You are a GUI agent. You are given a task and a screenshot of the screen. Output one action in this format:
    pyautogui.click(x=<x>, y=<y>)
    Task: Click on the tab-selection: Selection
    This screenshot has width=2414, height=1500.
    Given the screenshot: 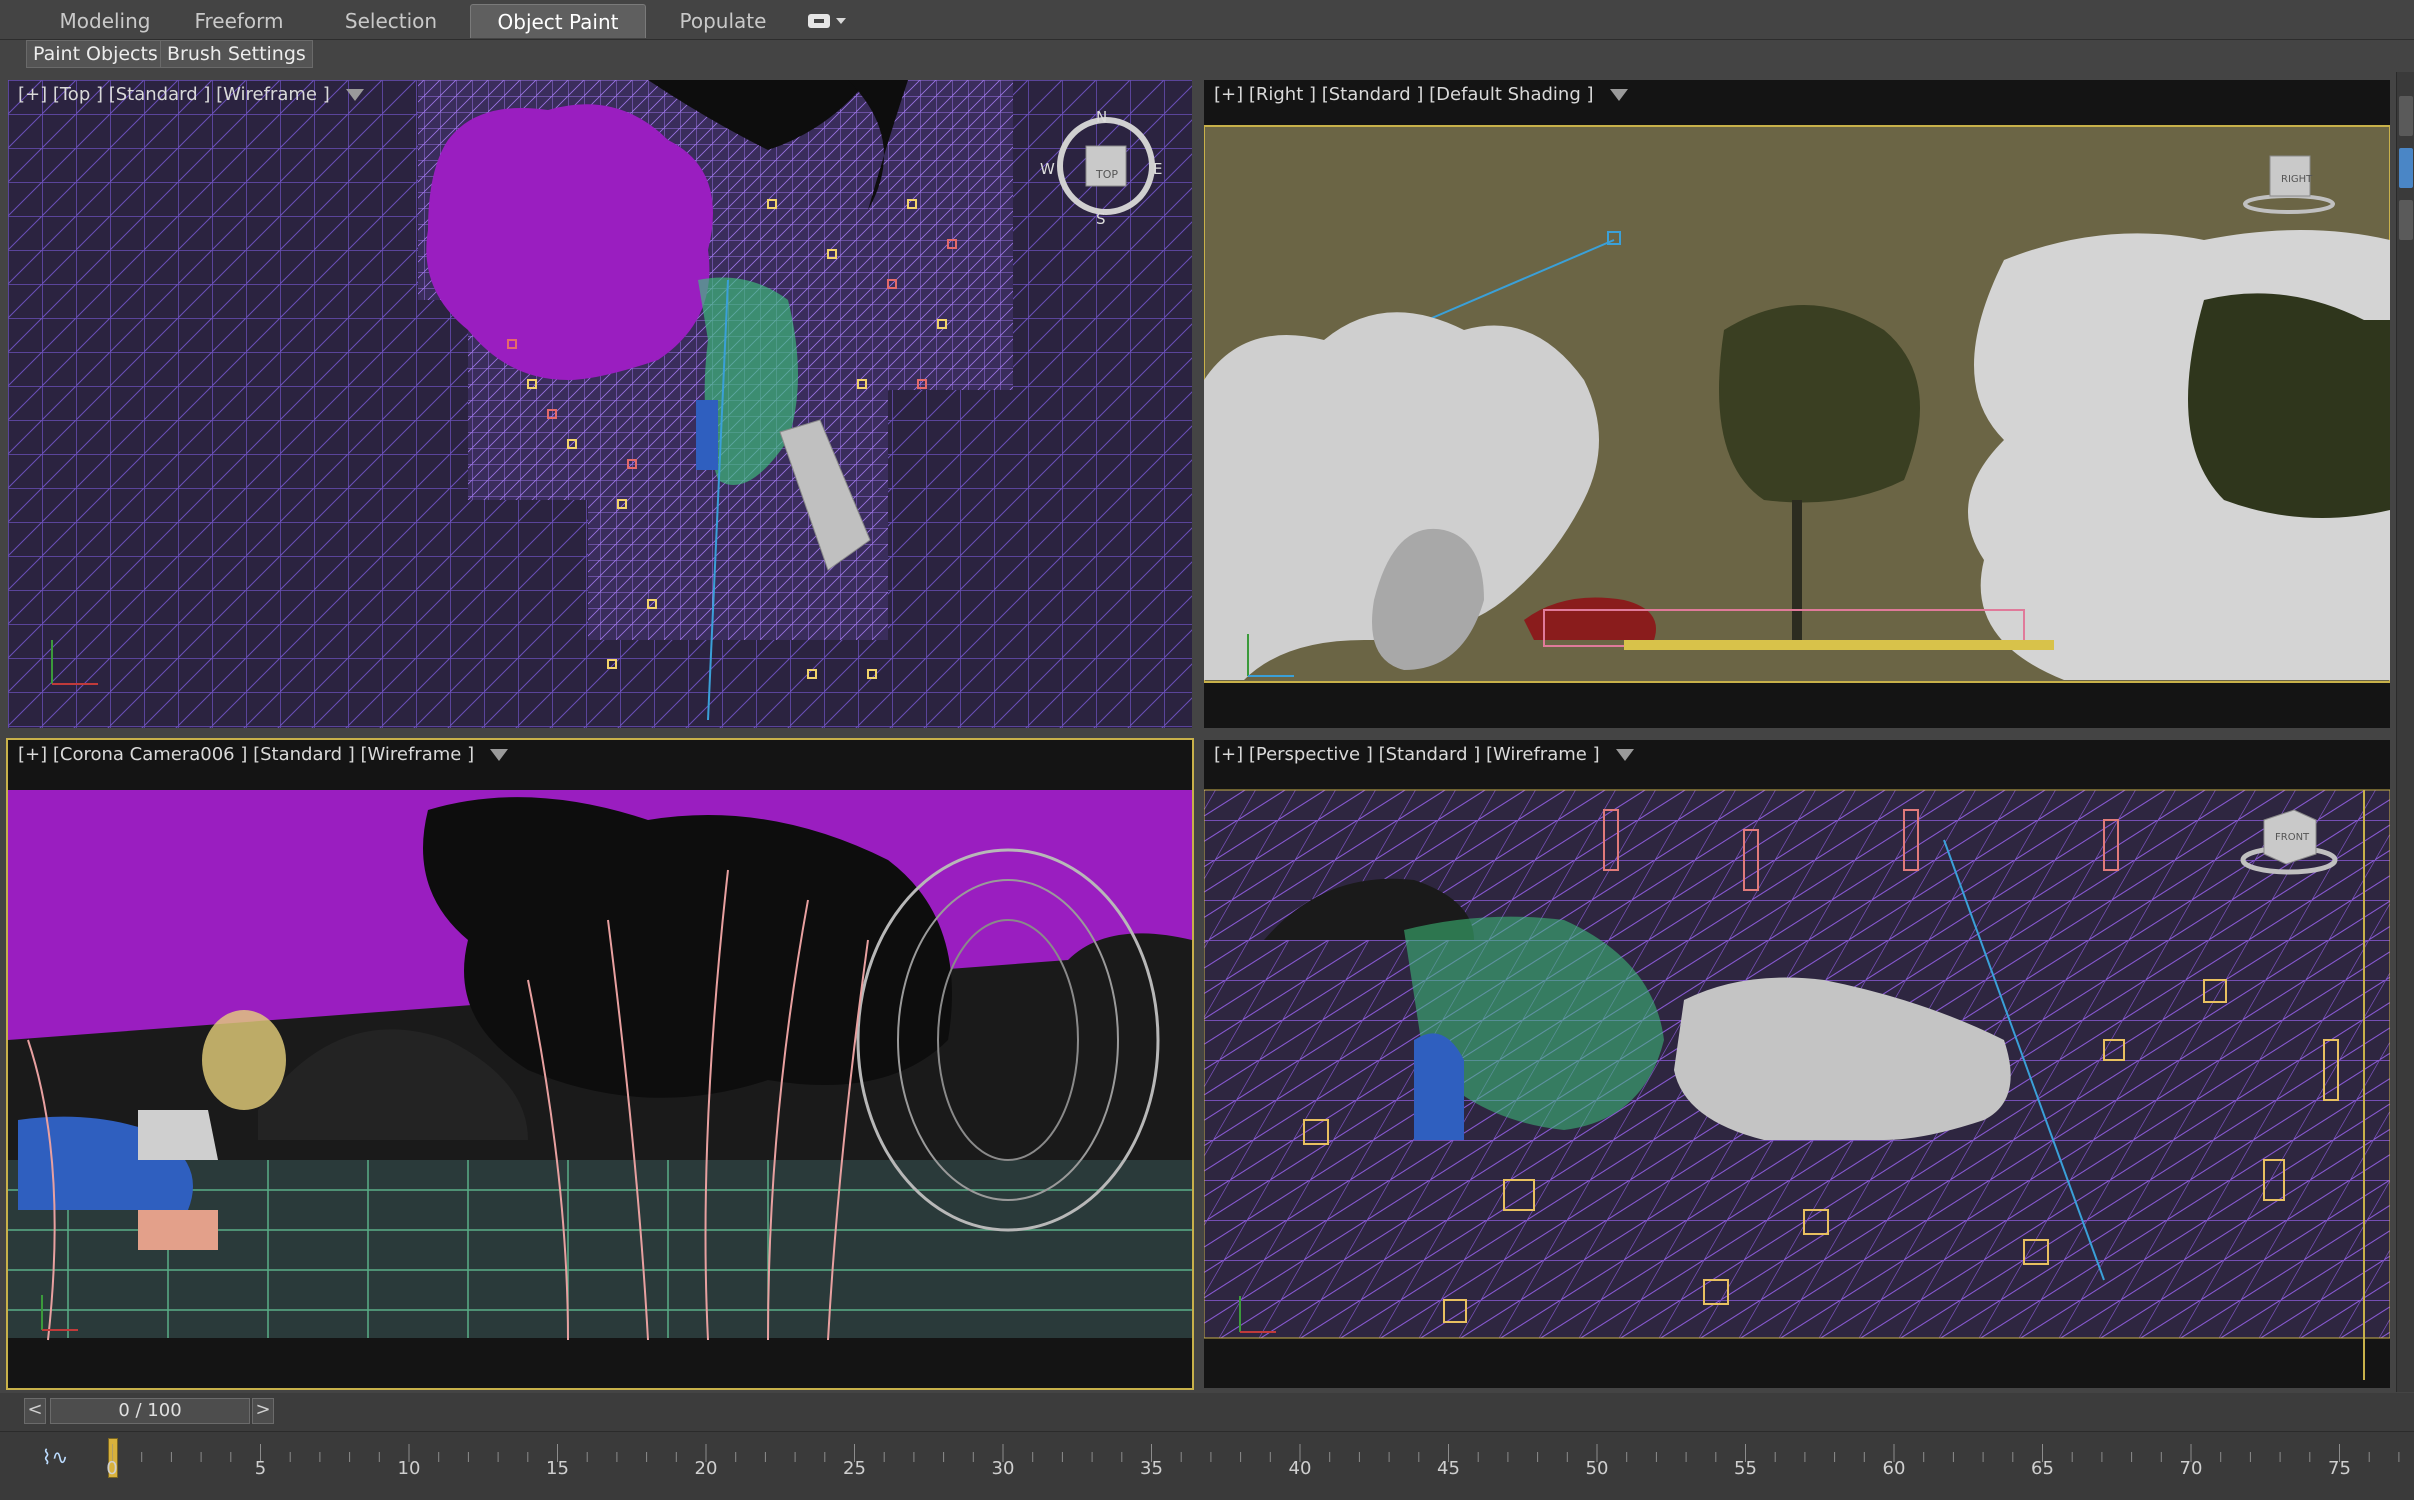 What is the action you would take?
    pyautogui.click(x=391, y=21)
    